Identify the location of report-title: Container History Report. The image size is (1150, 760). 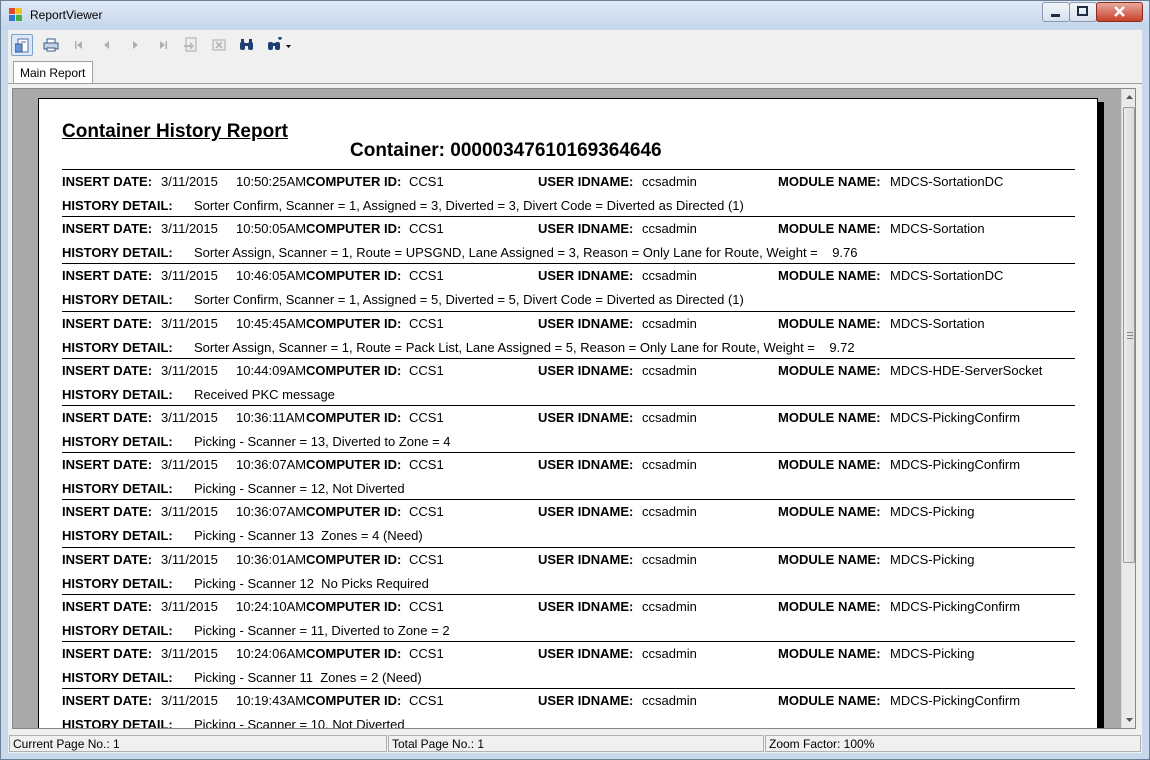
(175, 131).